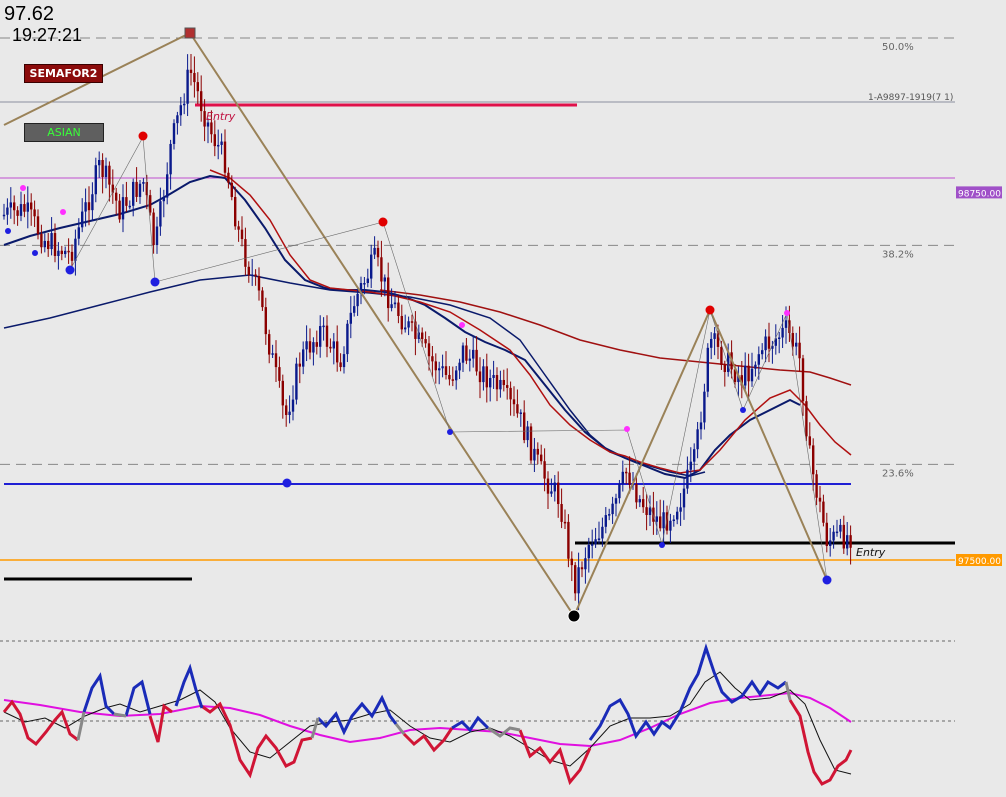  Describe the element at coordinates (383, 222) in the screenshot. I see `semafor-high-dot` at that location.